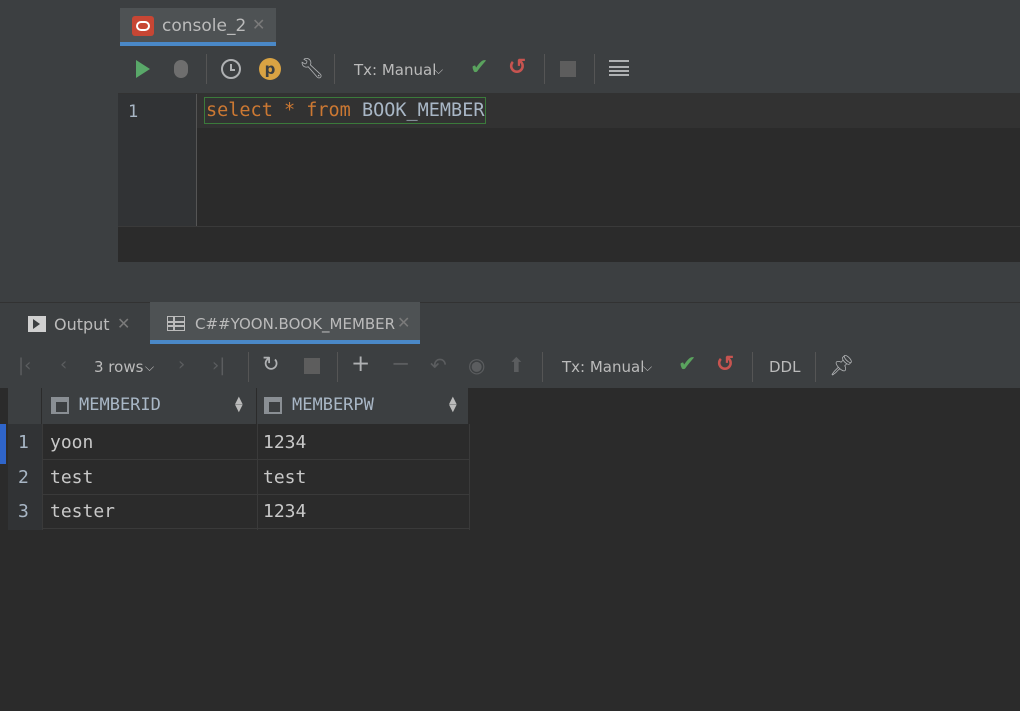 This screenshot has height=711, width=1020. I want to click on pin-icon: 📌︎, so click(841, 365).